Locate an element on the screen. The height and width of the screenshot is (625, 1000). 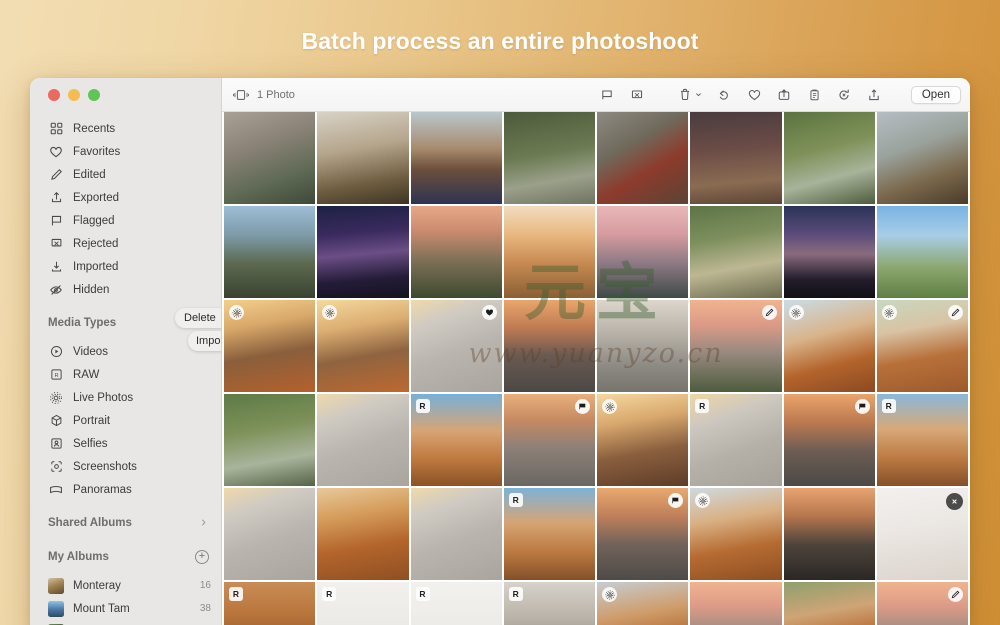
sidebar-album-muir-woods: Muir Woods 147 is located at coordinates (125, 622).